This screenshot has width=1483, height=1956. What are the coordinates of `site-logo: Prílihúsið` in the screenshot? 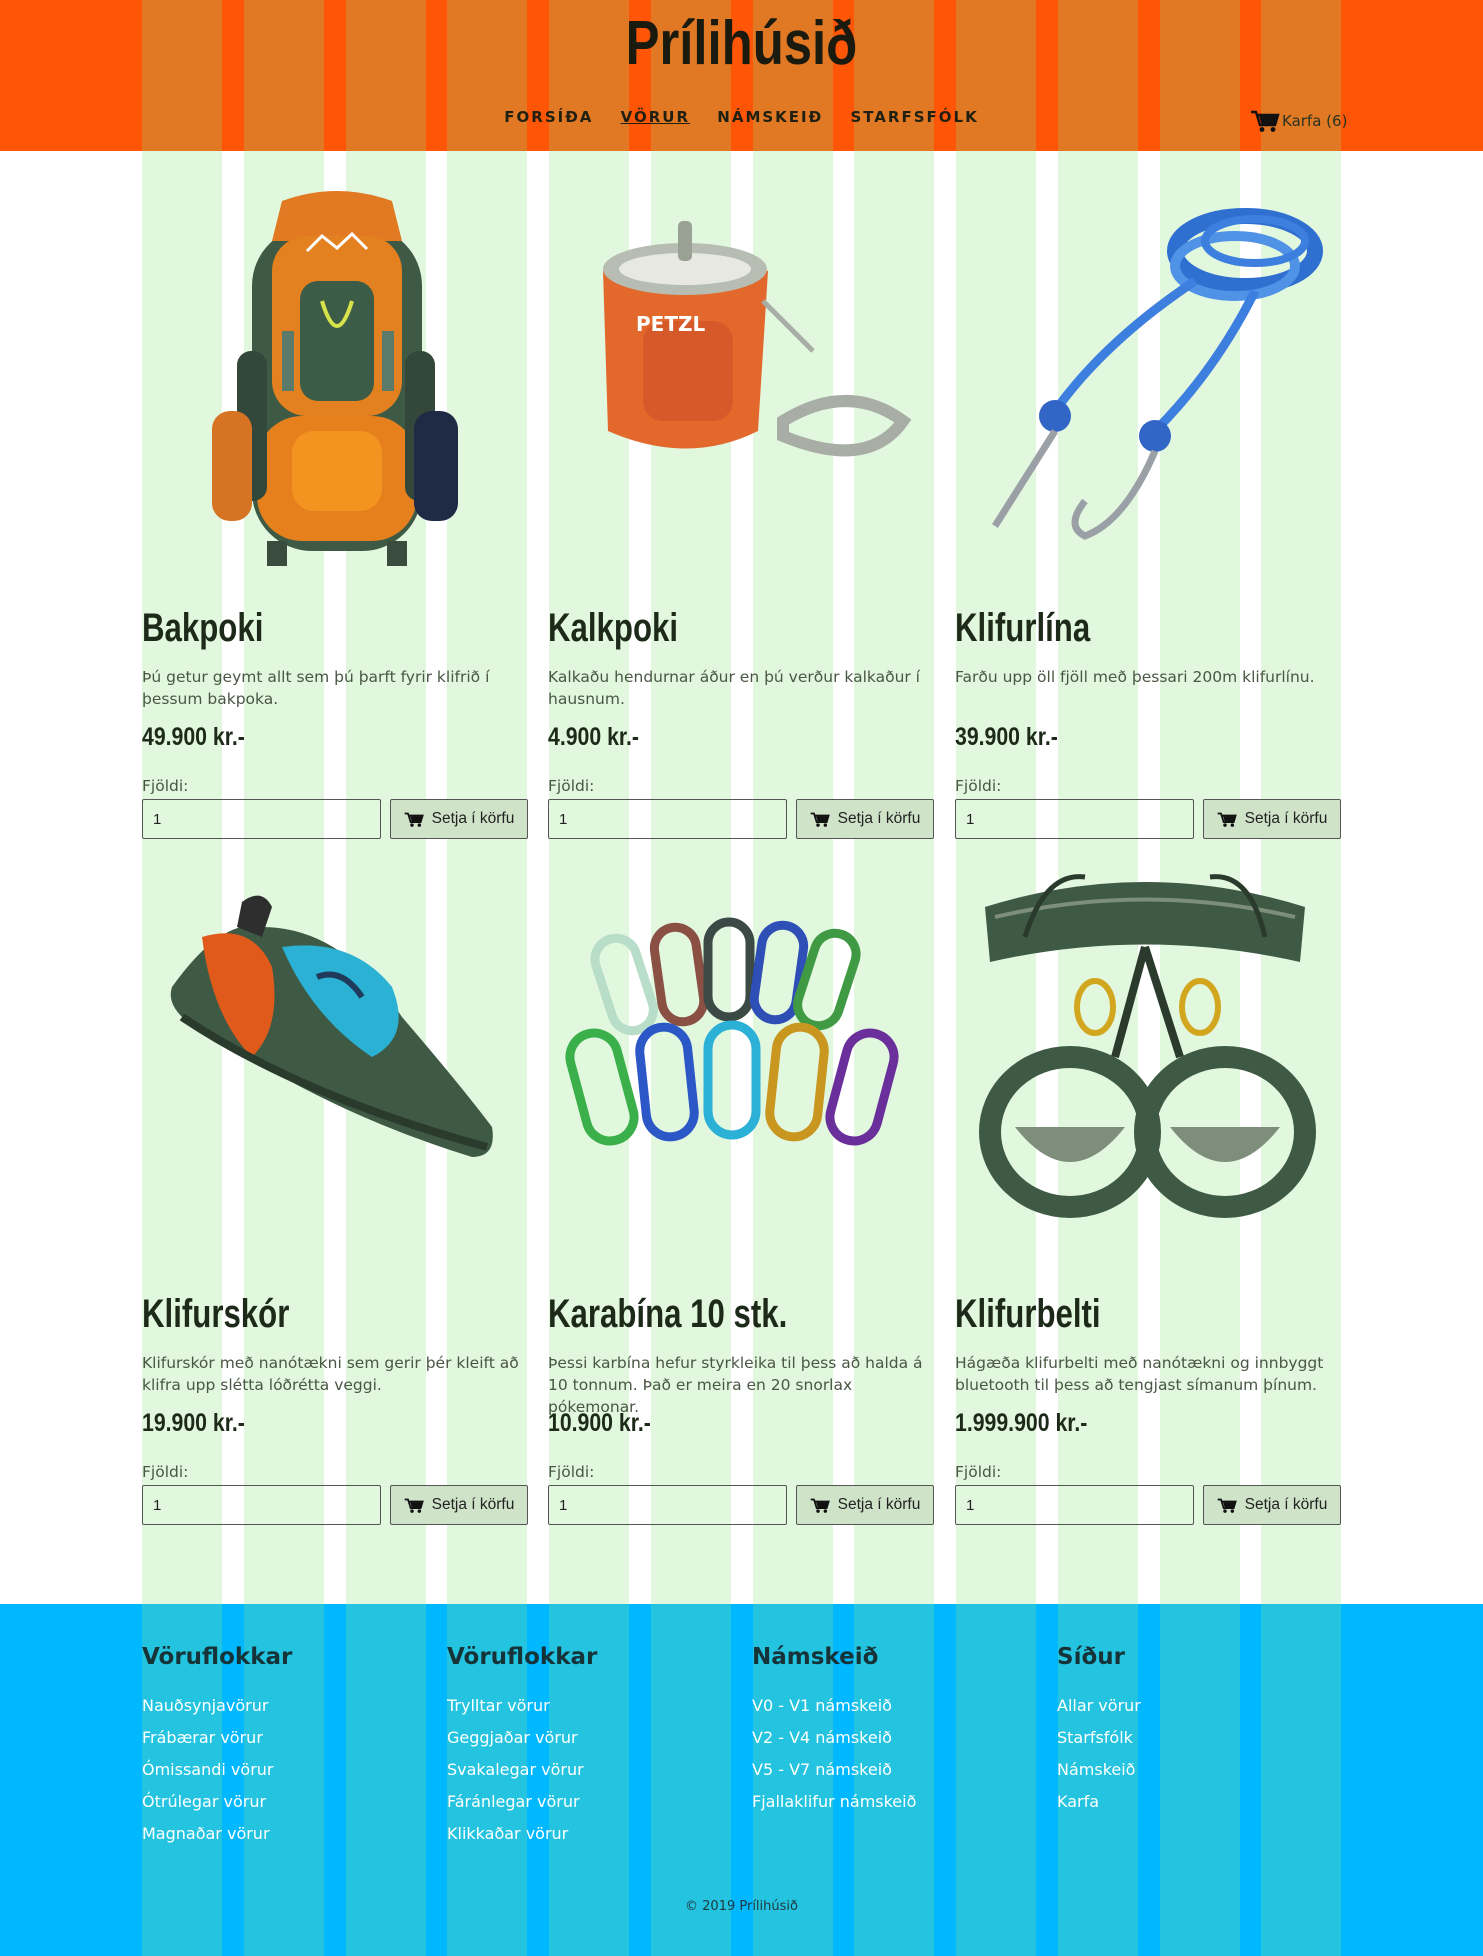 It's located at (741, 43).